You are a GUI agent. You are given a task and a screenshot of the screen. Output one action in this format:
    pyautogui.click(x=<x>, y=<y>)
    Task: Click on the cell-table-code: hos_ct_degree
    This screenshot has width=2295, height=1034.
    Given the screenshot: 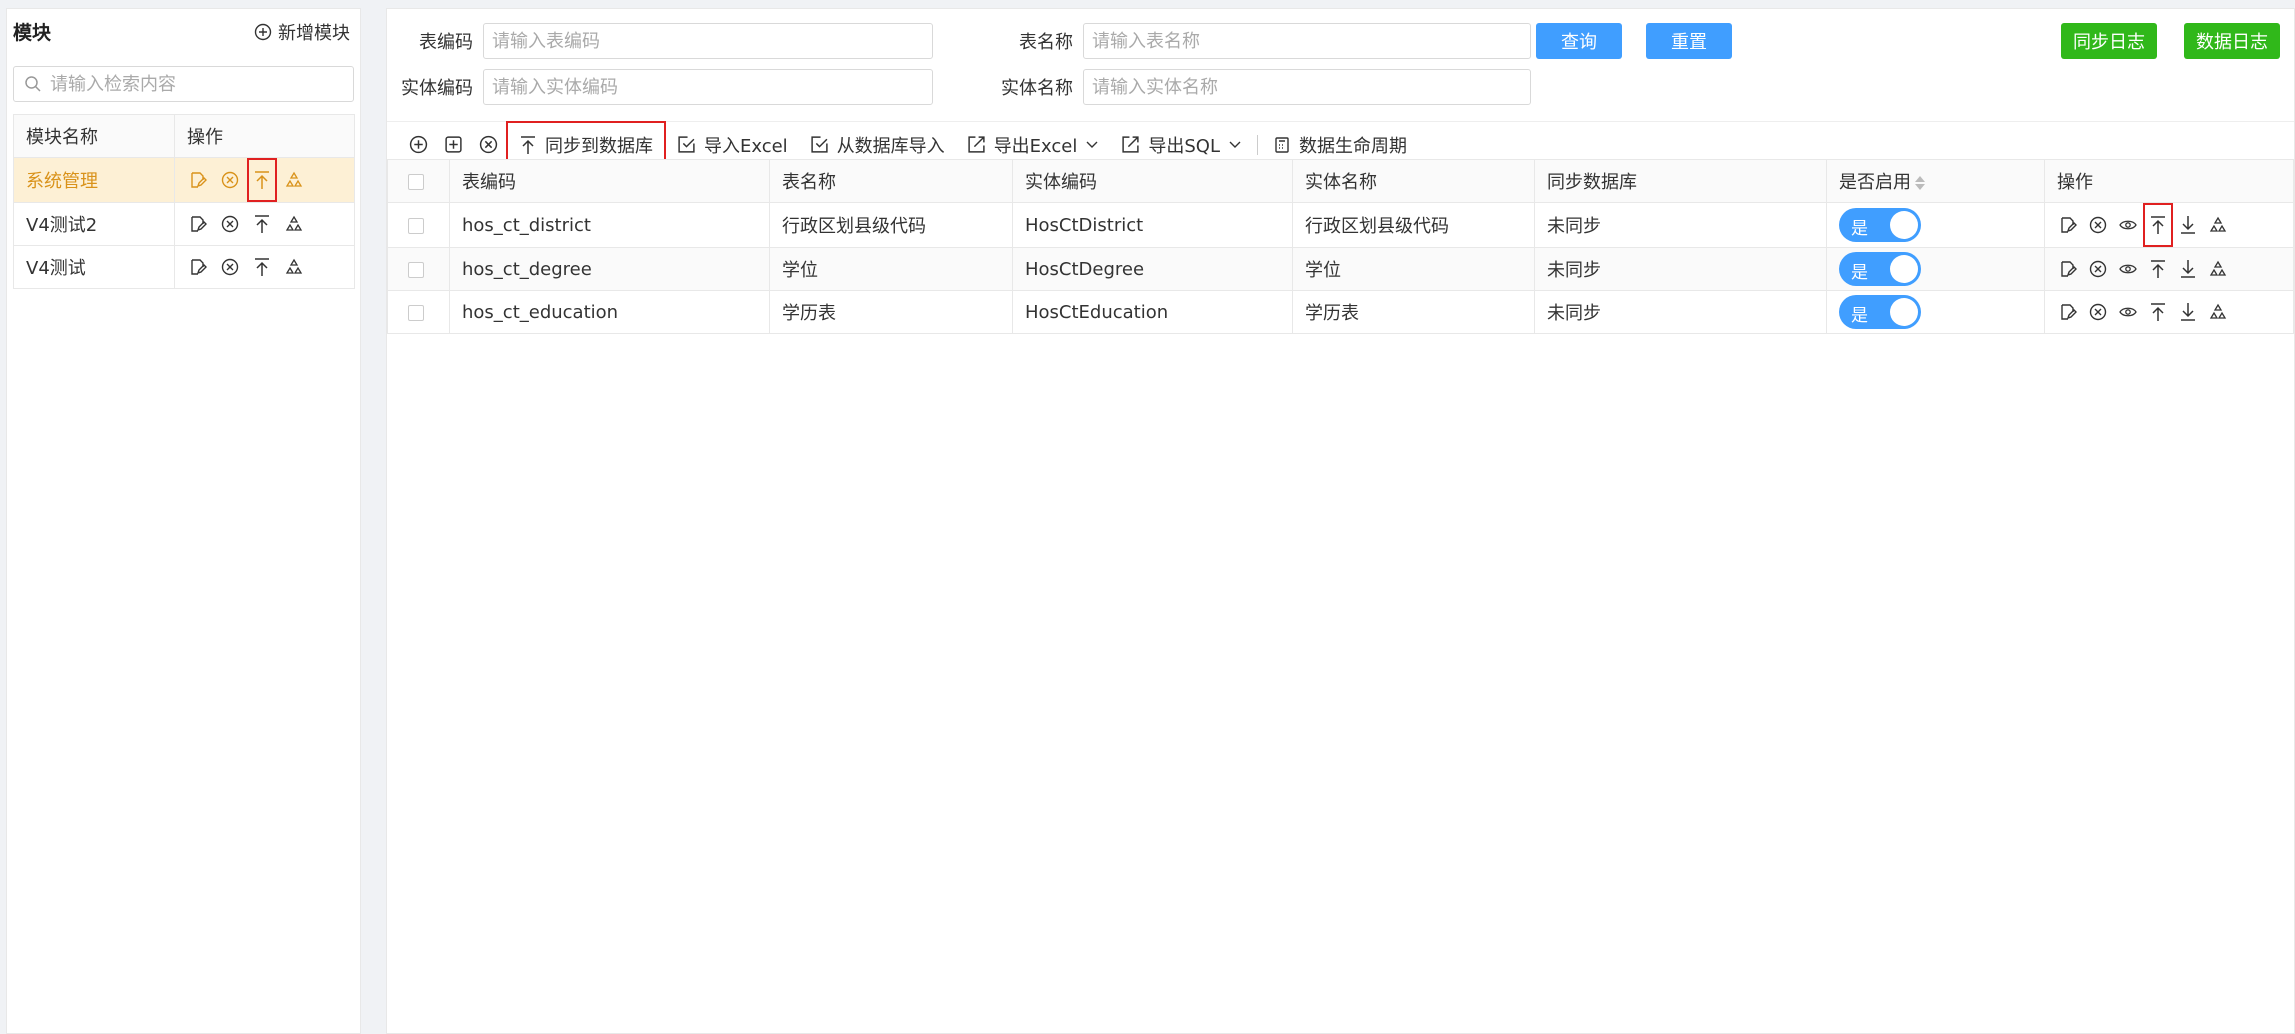 What is the action you would take?
    pyautogui.click(x=609, y=269)
    